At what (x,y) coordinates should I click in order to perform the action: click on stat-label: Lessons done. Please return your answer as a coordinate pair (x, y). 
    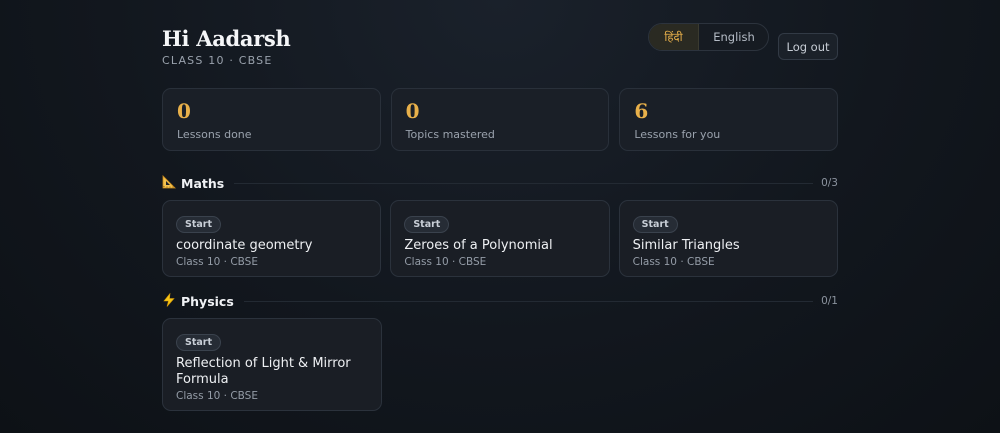
    Looking at the image, I should click on (214, 134).